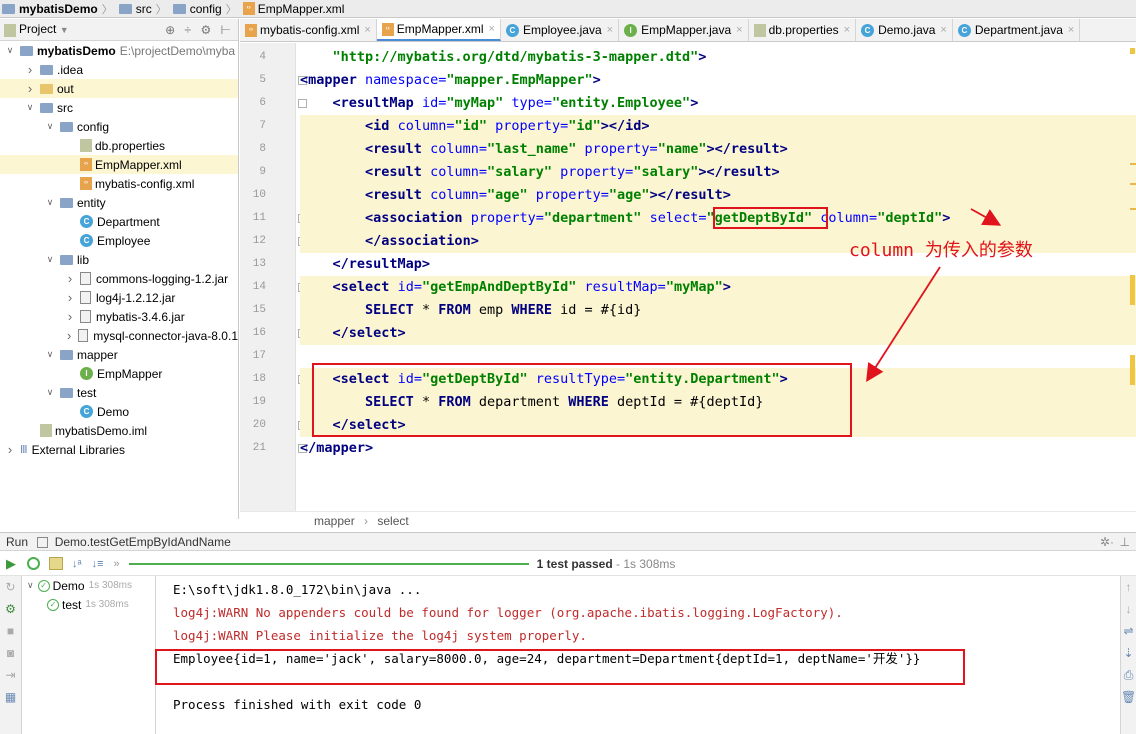 This screenshot has width=1136, height=734. Describe the element at coordinates (1107, 542) in the screenshot. I see `settings-icon: ✲·` at that location.